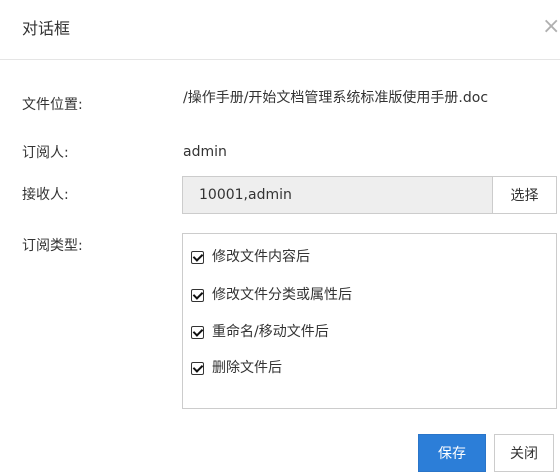 The image size is (560, 476). What do you see at coordinates (280, 30) in the screenshot?
I see `dialog-titlebar: 对话框 ×` at bounding box center [280, 30].